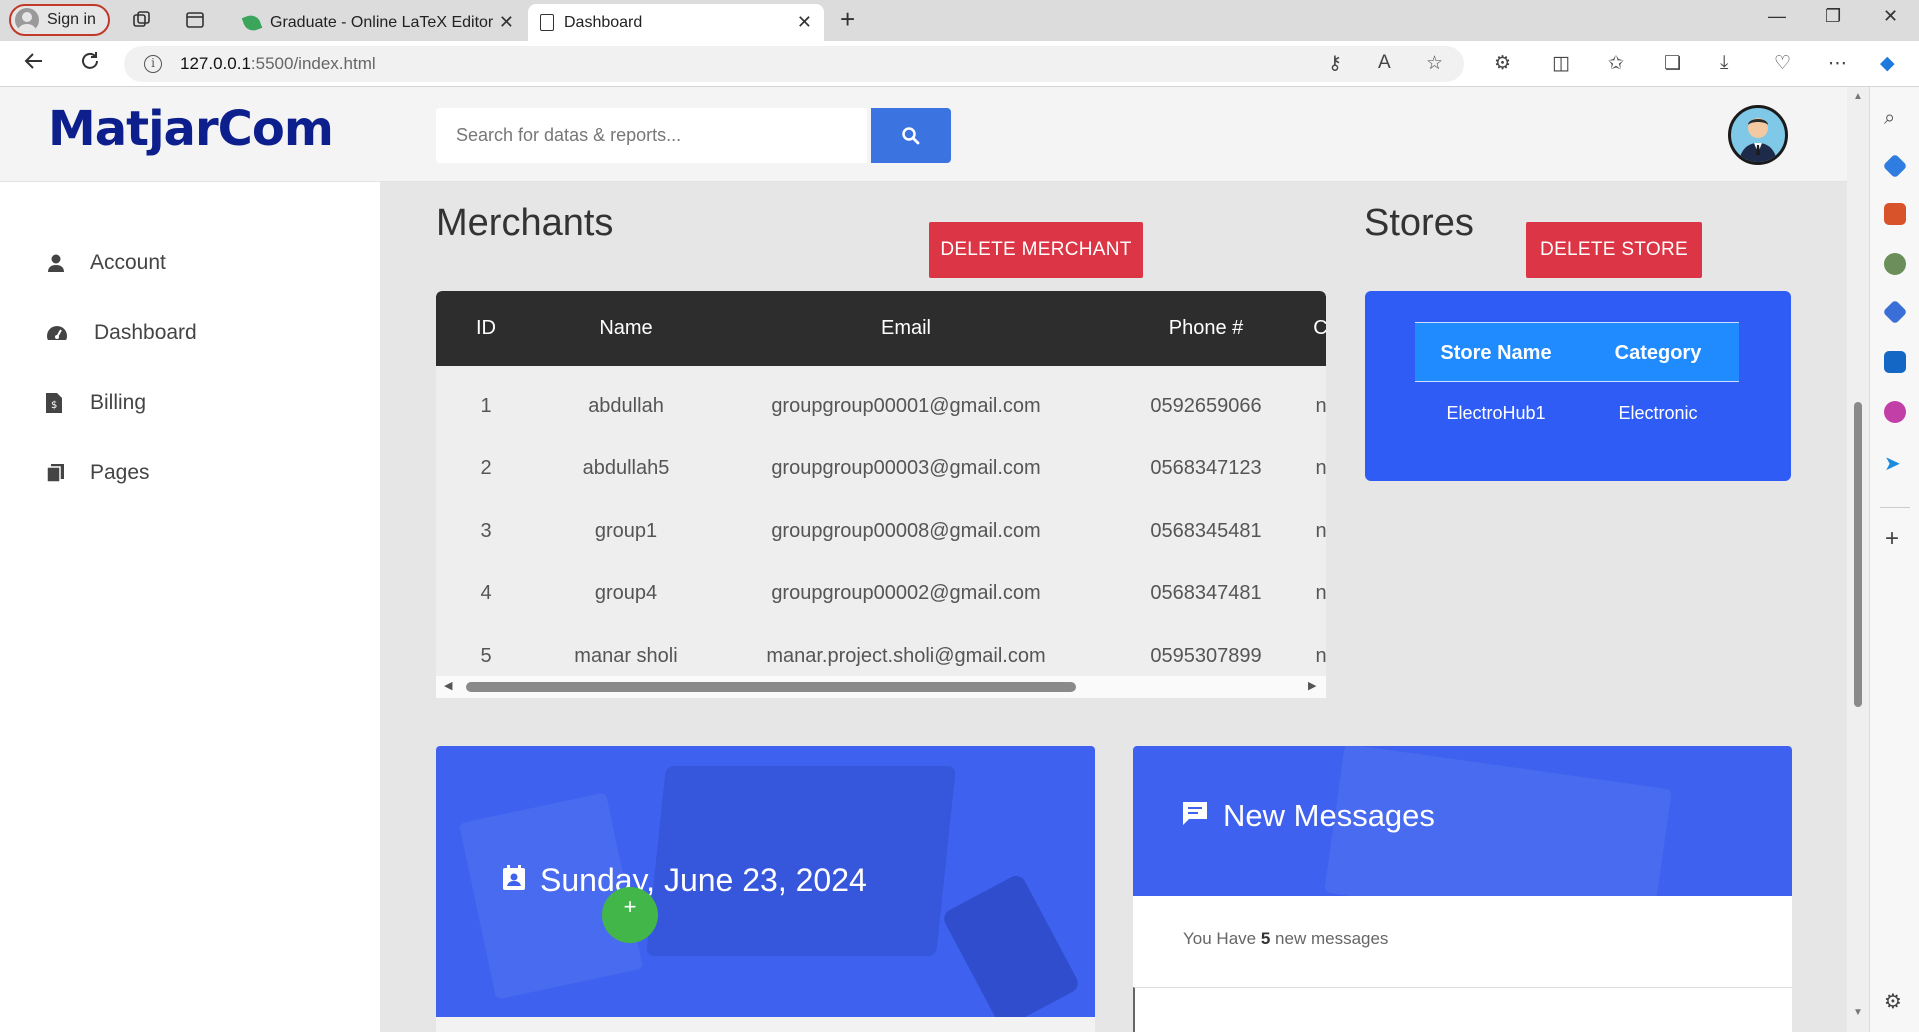 This screenshot has height=1032, width=1919. I want to click on outlook-icon, so click(1895, 362).